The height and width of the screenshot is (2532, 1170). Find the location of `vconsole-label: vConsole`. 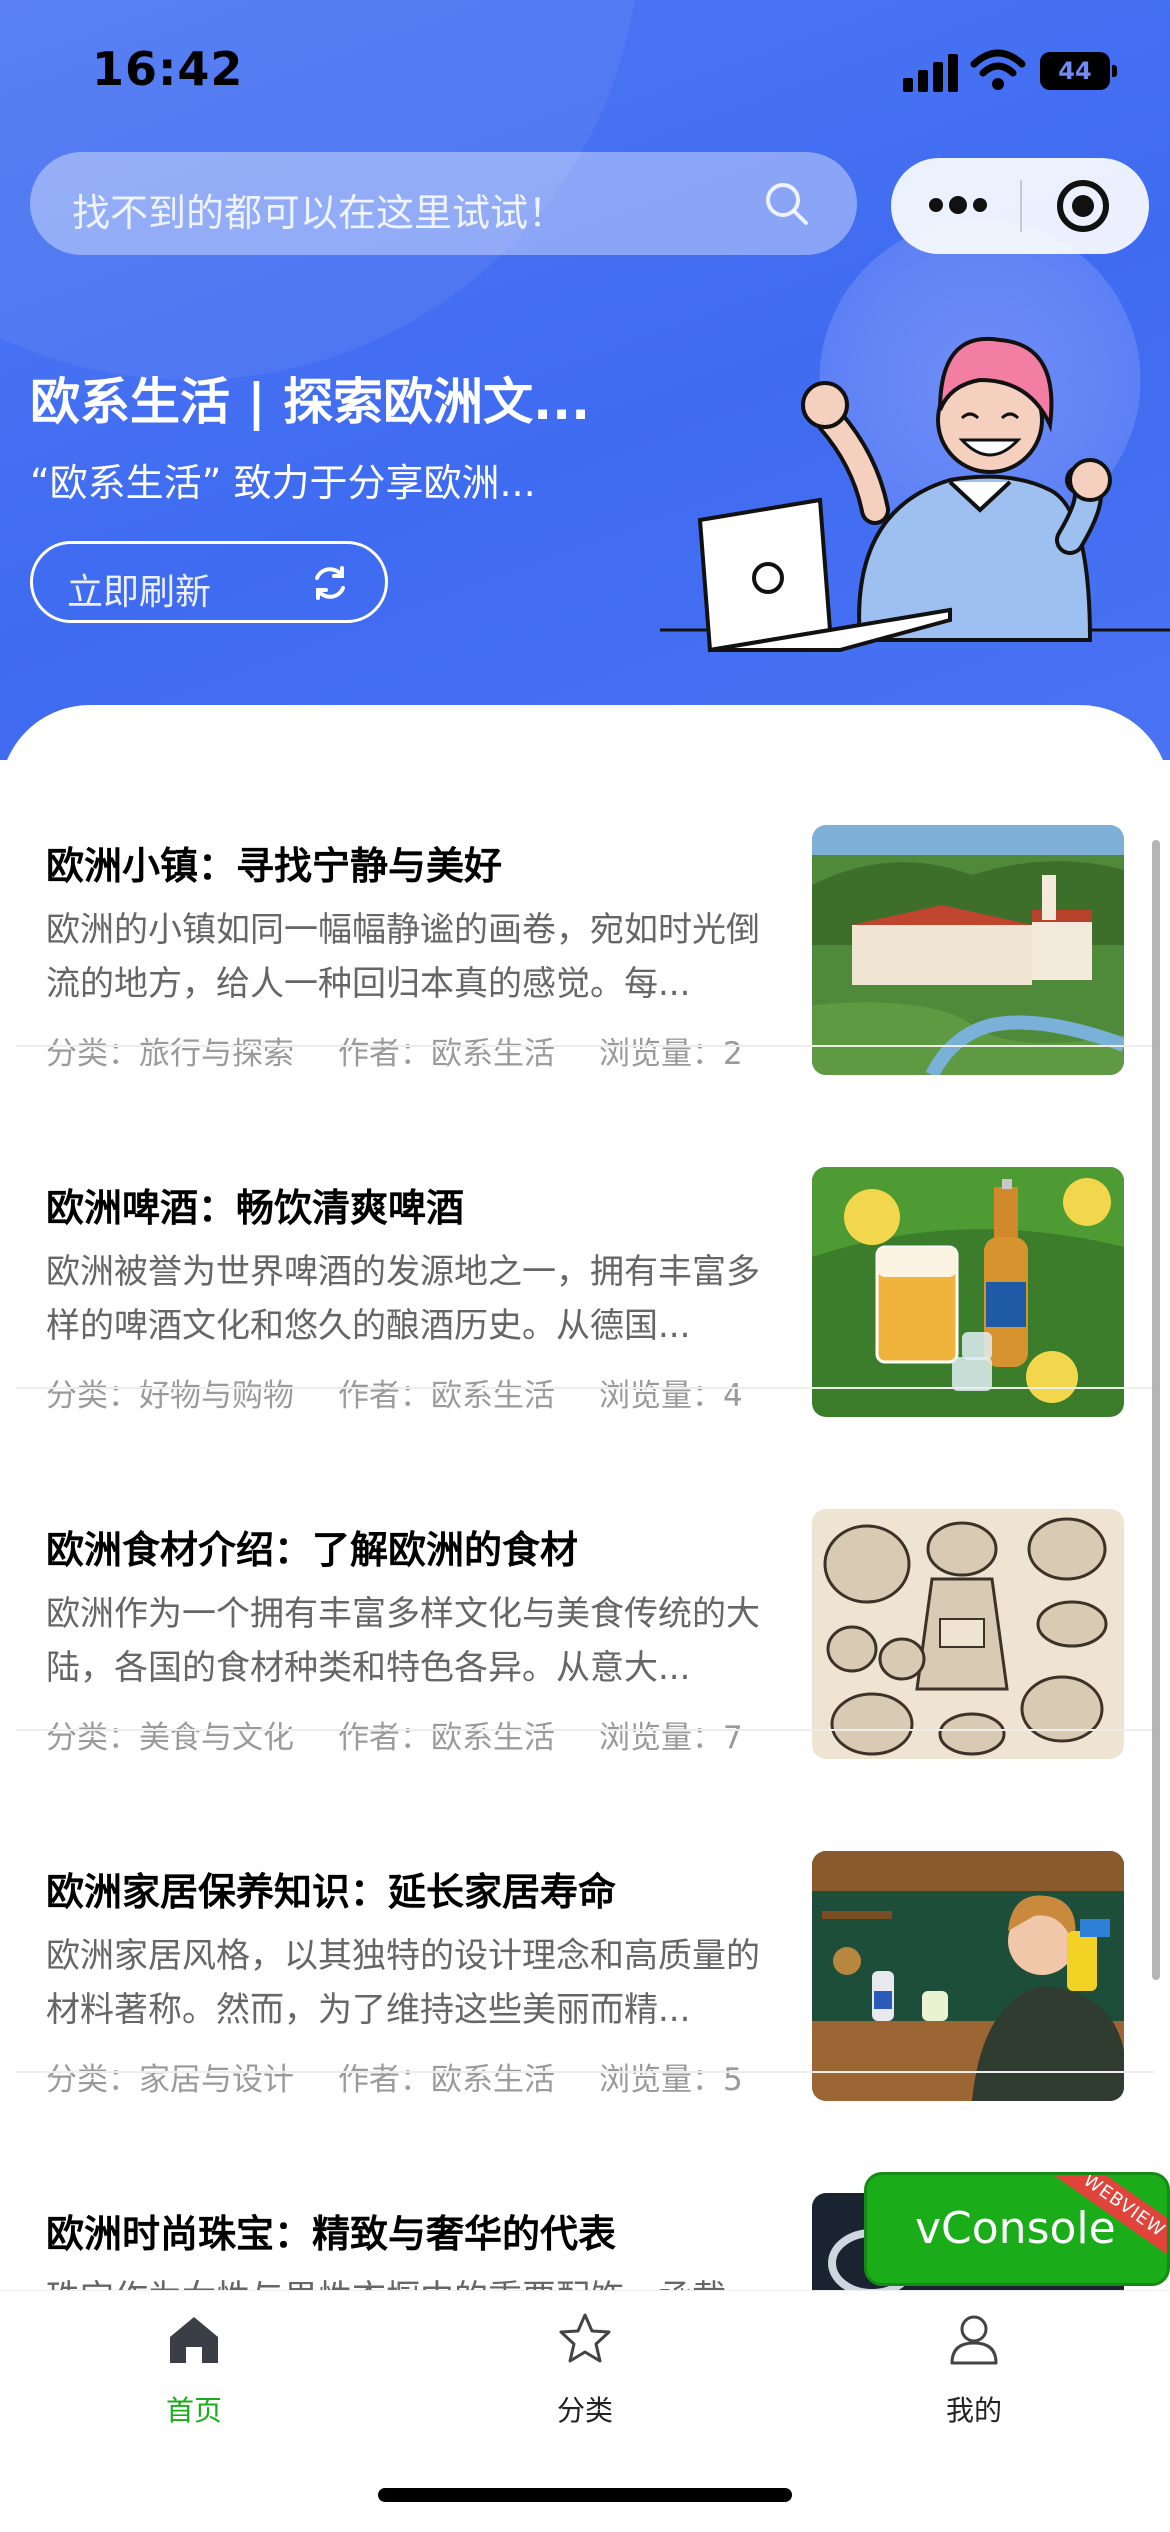

vconsole-label: vConsole is located at coordinates (1015, 2228).